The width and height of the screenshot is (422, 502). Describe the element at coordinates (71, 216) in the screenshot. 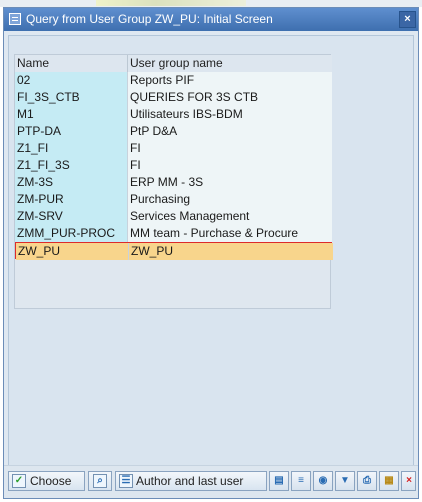

I see `table-cell-name: ZM-SRV` at that location.